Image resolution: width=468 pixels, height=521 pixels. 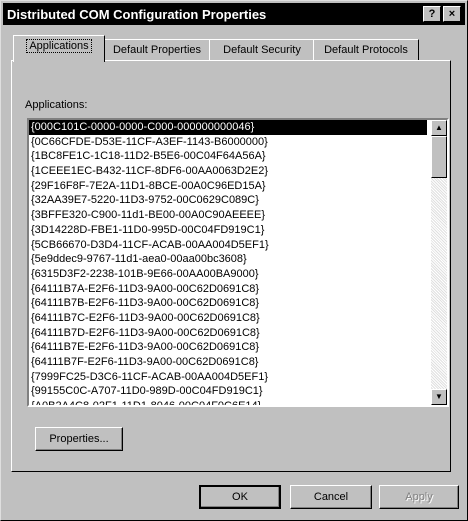 I want to click on list-item: {32AA39E7-5220-11D3-9752-00C0629C089C}, so click(x=228, y=200).